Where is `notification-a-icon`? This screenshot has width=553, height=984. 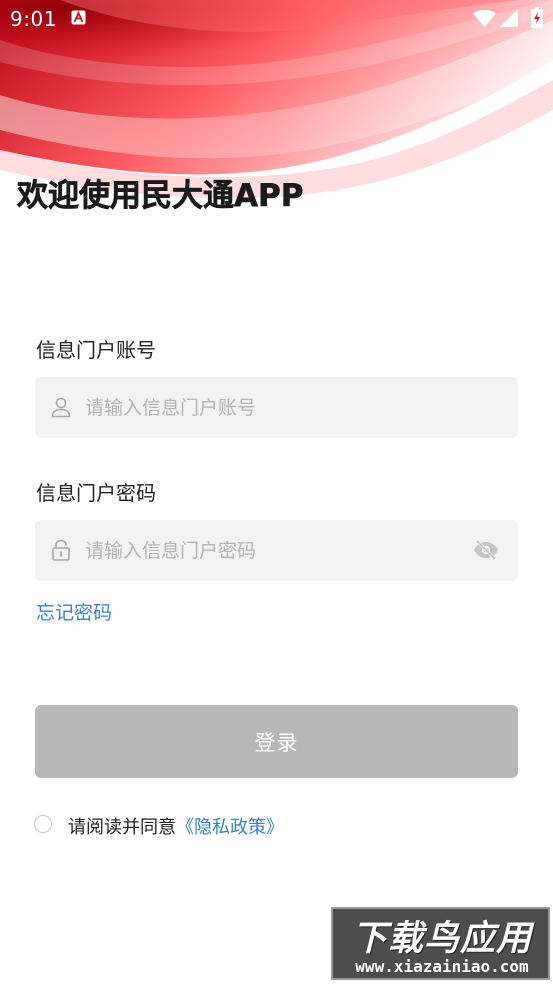
notification-a-icon is located at coordinates (78, 17).